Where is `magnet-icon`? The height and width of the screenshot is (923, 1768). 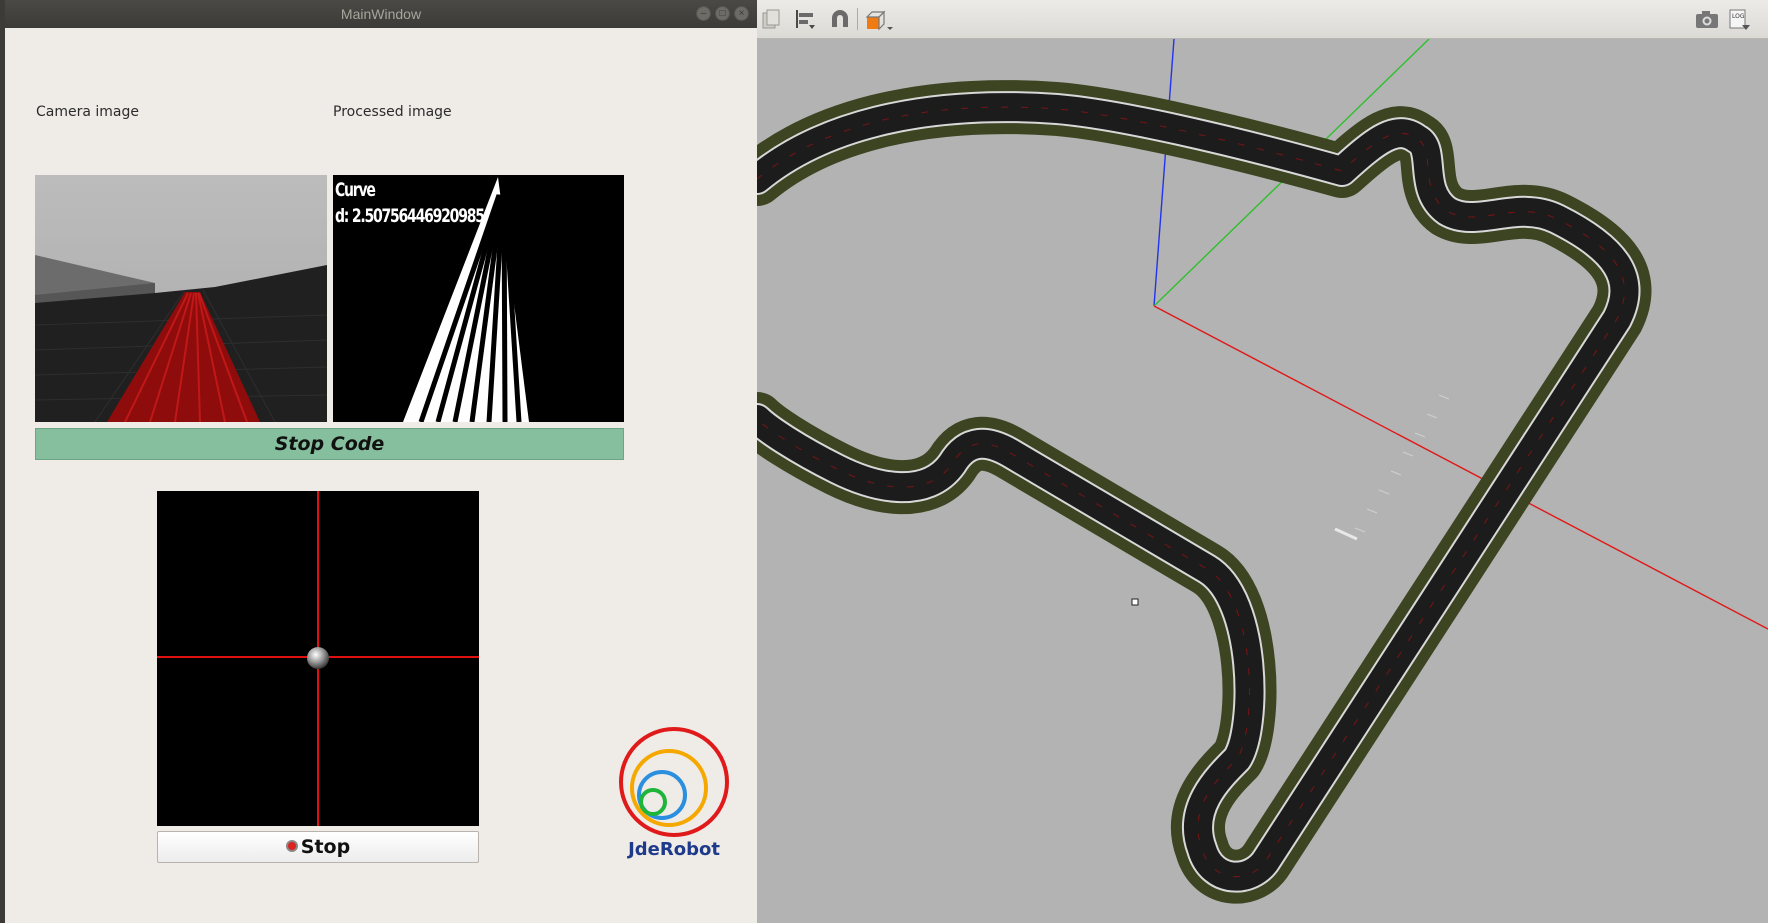 magnet-icon is located at coordinates (840, 19).